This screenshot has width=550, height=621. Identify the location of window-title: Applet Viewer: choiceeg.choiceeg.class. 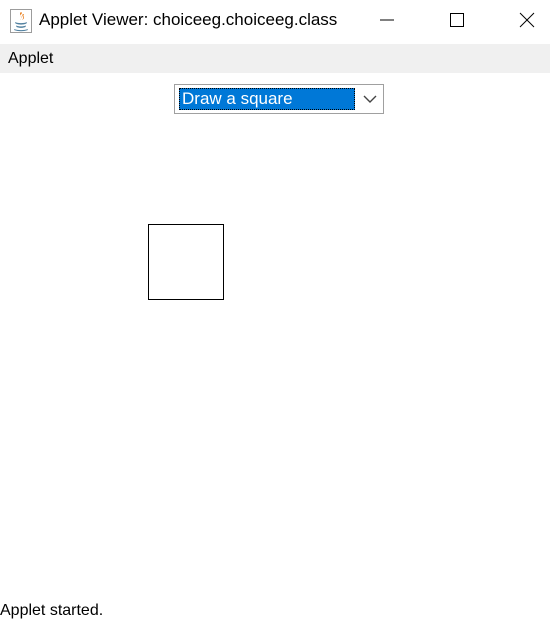
(188, 19).